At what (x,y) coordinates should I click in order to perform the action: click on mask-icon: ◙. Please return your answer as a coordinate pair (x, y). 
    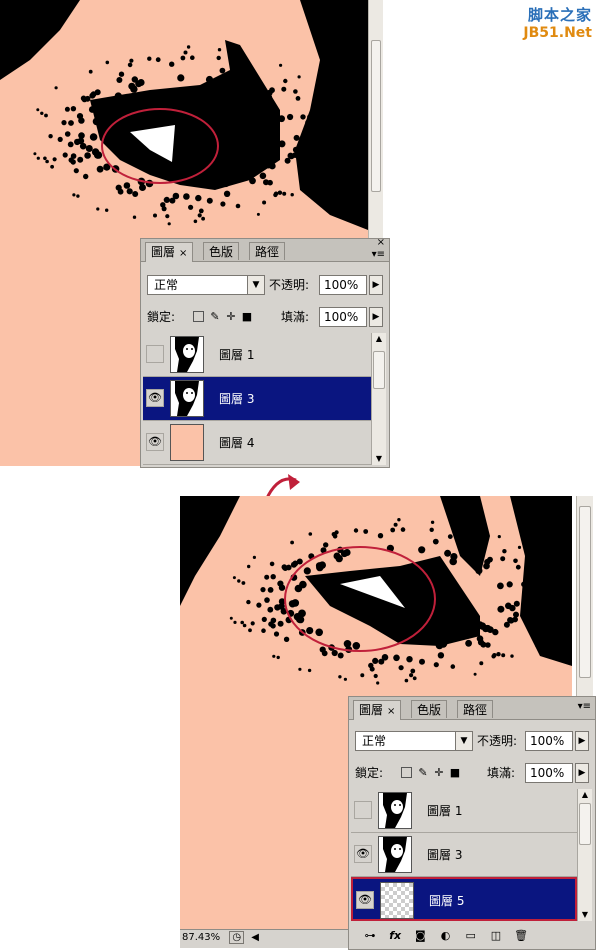
    Looking at the image, I should click on (420, 936).